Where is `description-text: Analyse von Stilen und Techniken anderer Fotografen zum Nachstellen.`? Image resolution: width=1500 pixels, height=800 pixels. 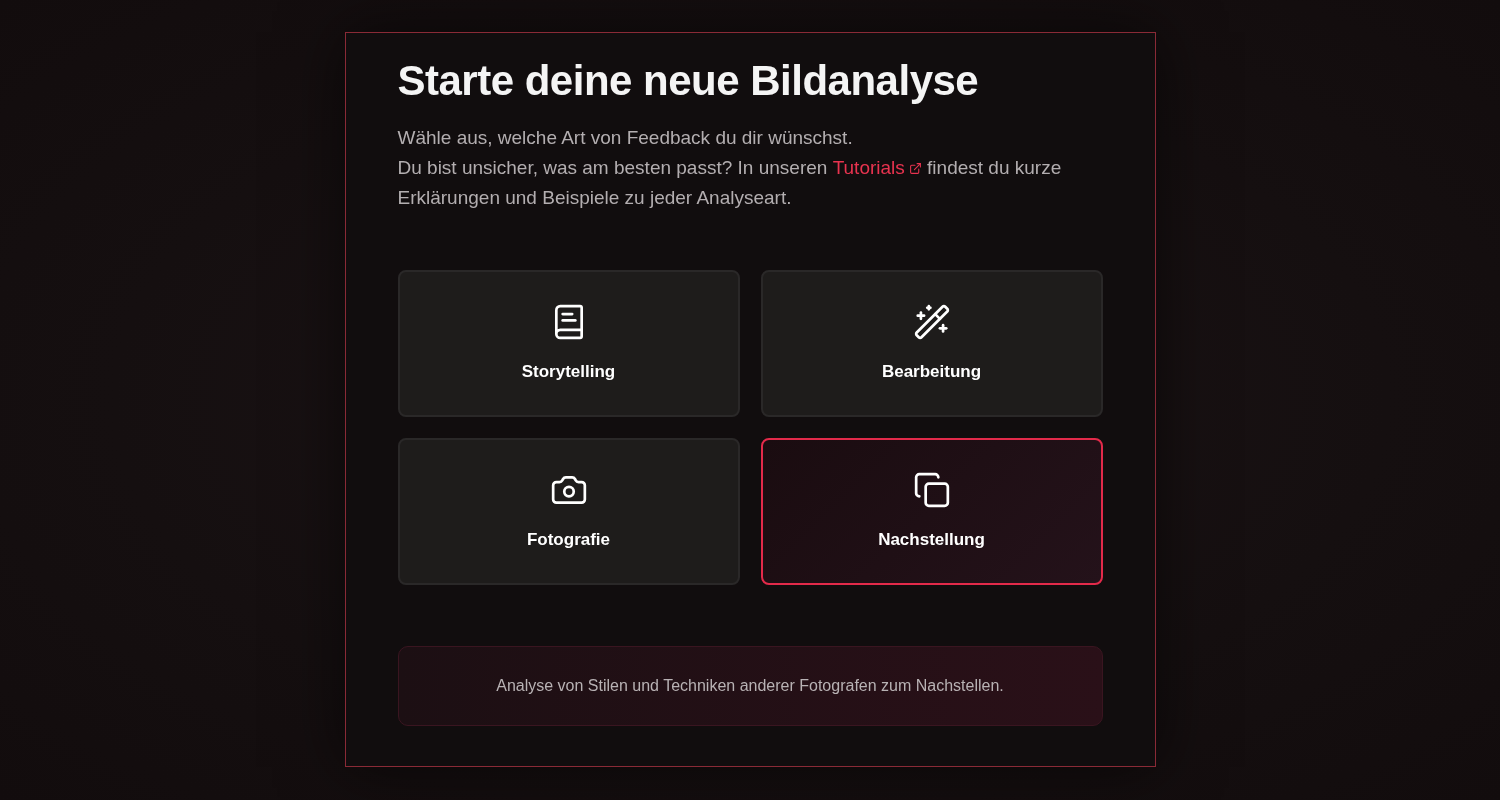 description-text: Analyse von Stilen und Techniken anderer Fotografen zum Nachstellen. is located at coordinates (750, 686).